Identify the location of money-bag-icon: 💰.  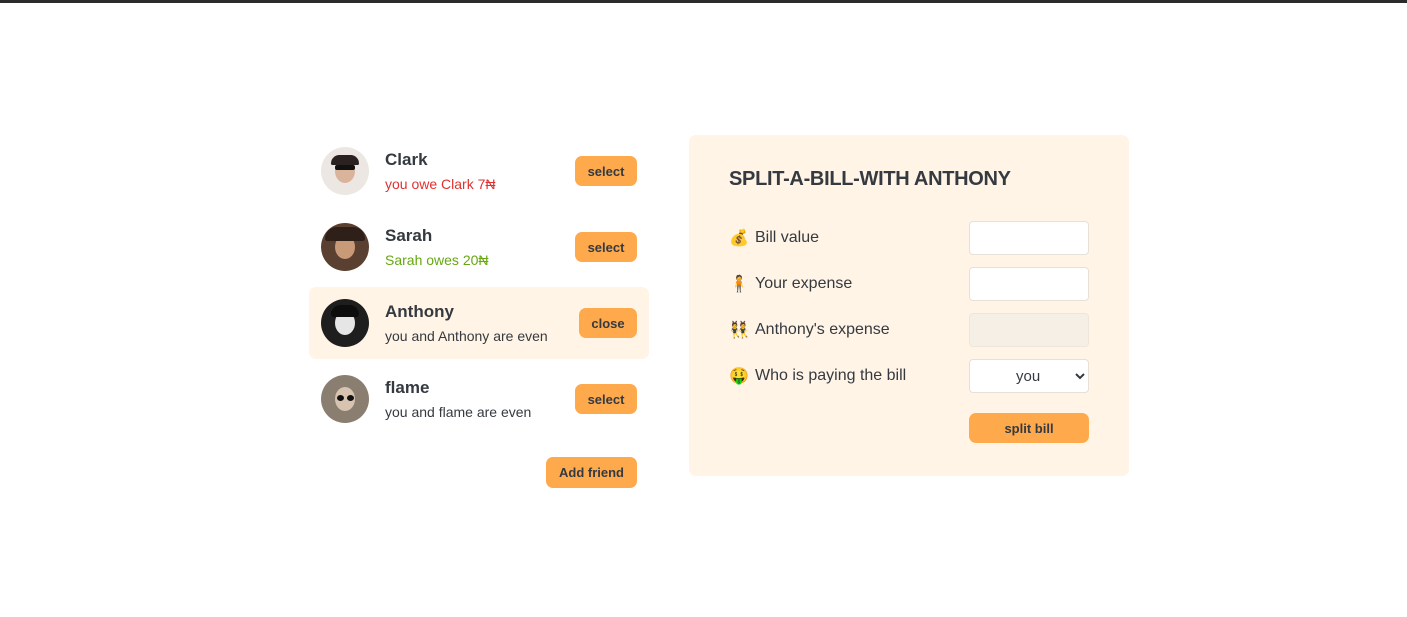
(739, 238).